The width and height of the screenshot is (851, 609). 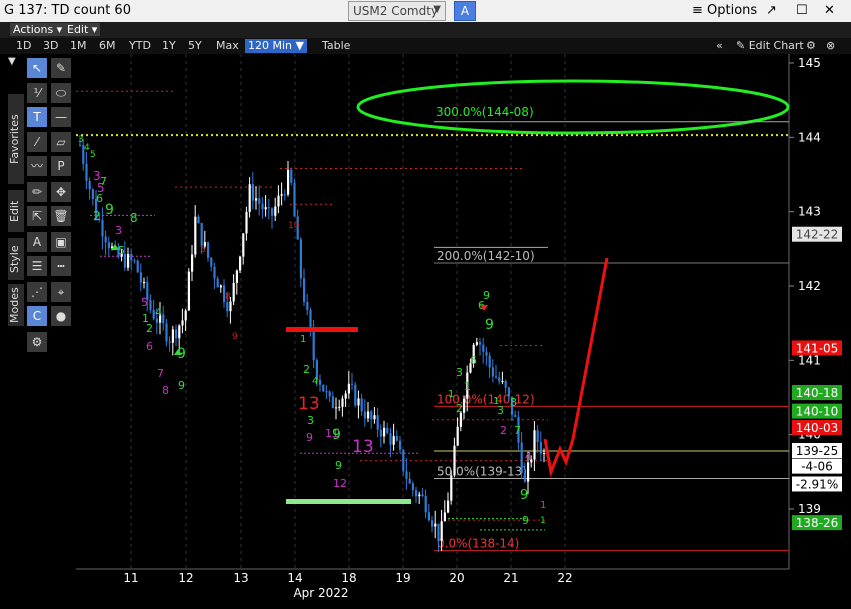 What do you see at coordinates (195, 46) in the screenshot?
I see `period-5y: 5Y` at bounding box center [195, 46].